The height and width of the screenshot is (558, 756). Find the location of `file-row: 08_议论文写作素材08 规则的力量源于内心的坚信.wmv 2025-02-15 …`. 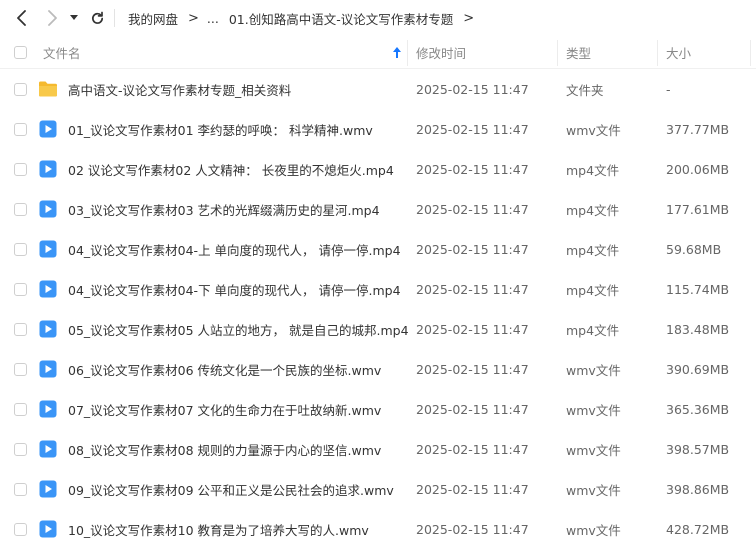

file-row: 08_议论文写作素材08 规则的力量源于内心的坚信.wmv 2025-02-15 … is located at coordinates (378, 449).